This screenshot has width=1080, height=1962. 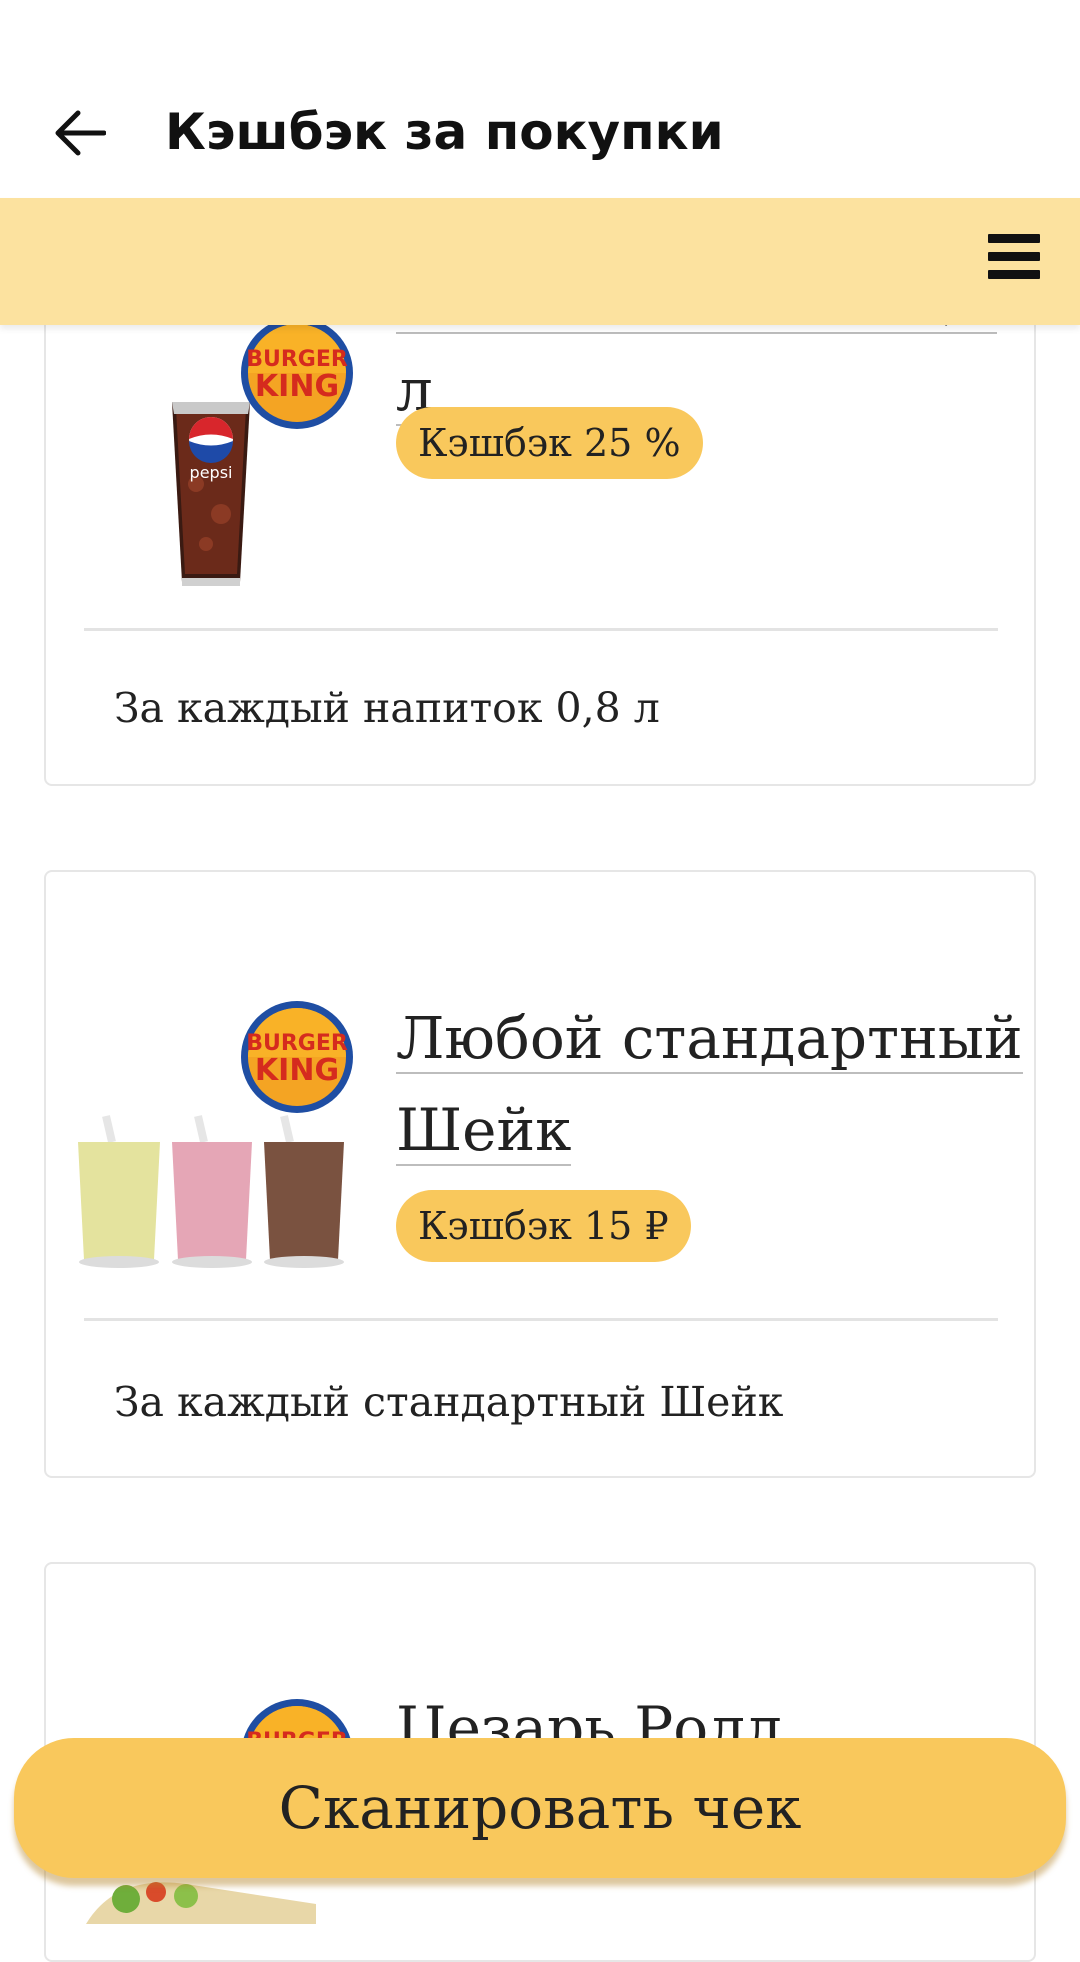 I want to click on offer-title: Любой стандартный Шейк, so click(x=709, y=1084).